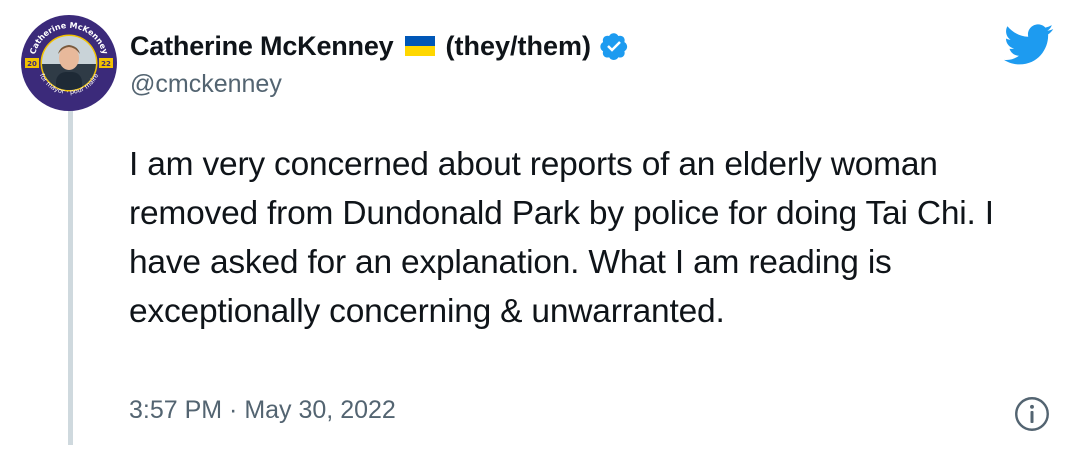  I want to click on name-row: Catherine McKenney (they/them), so click(379, 46).